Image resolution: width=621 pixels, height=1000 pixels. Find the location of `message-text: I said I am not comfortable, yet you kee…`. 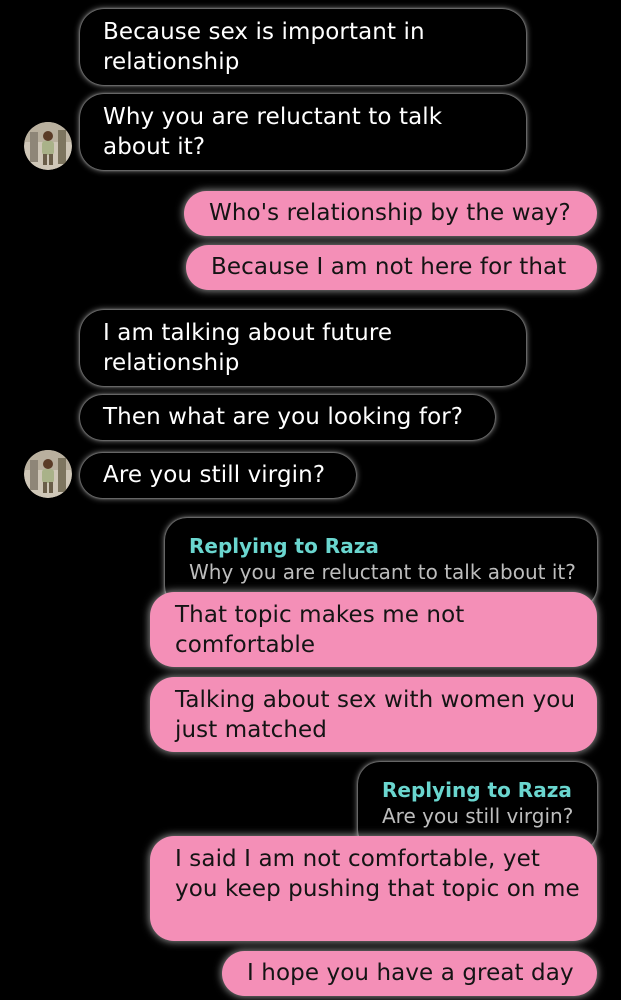

message-text: I said I am not comfortable, yet you kee… is located at coordinates (377, 874).